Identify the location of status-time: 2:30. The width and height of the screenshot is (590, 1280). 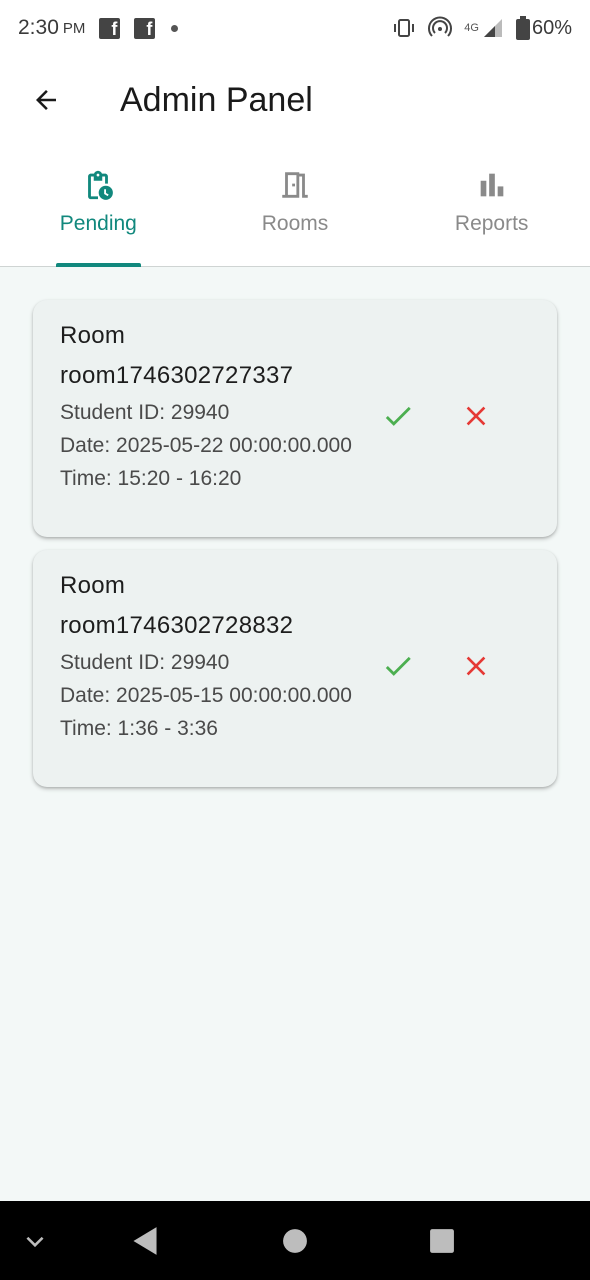
(38, 27).